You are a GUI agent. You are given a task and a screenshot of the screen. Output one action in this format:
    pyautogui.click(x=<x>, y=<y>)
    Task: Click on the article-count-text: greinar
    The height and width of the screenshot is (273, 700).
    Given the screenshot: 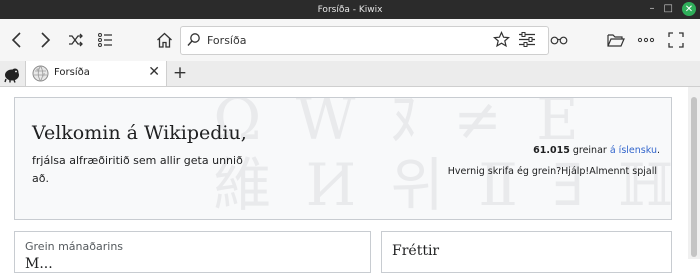 What is the action you would take?
    pyautogui.click(x=589, y=150)
    